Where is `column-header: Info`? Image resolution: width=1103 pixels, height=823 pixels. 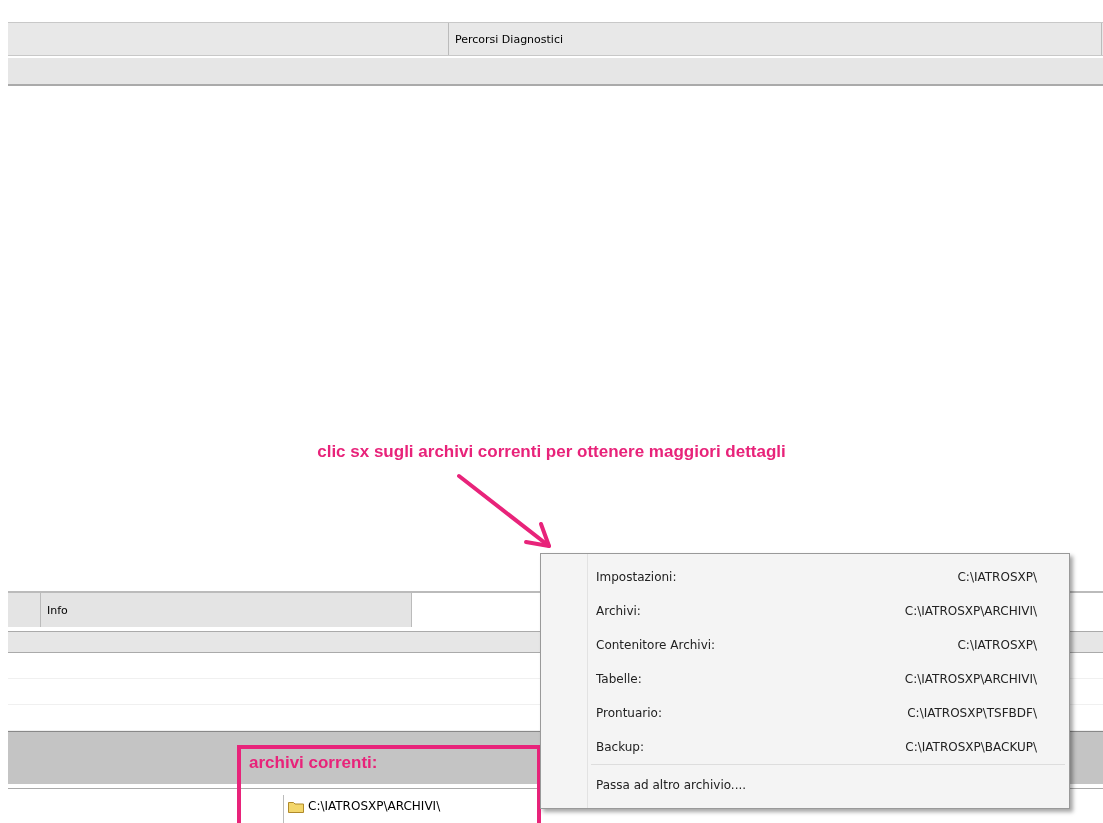 column-header: Info is located at coordinates (226, 610).